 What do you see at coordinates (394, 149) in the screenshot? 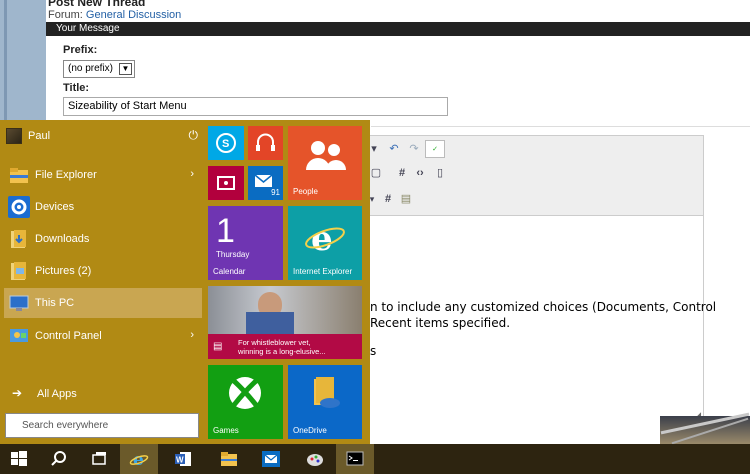
I see `undo-icon: ↶` at bounding box center [394, 149].